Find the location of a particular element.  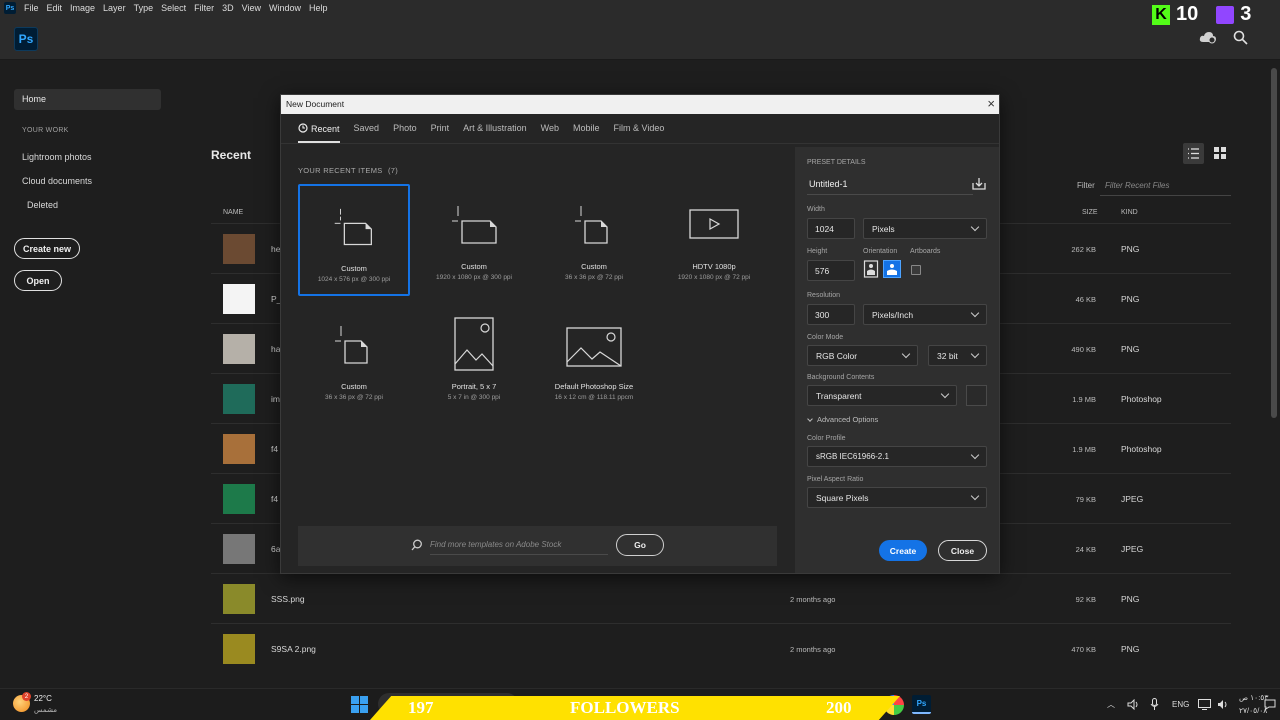

menu-filter: Filter is located at coordinates (204, 8).